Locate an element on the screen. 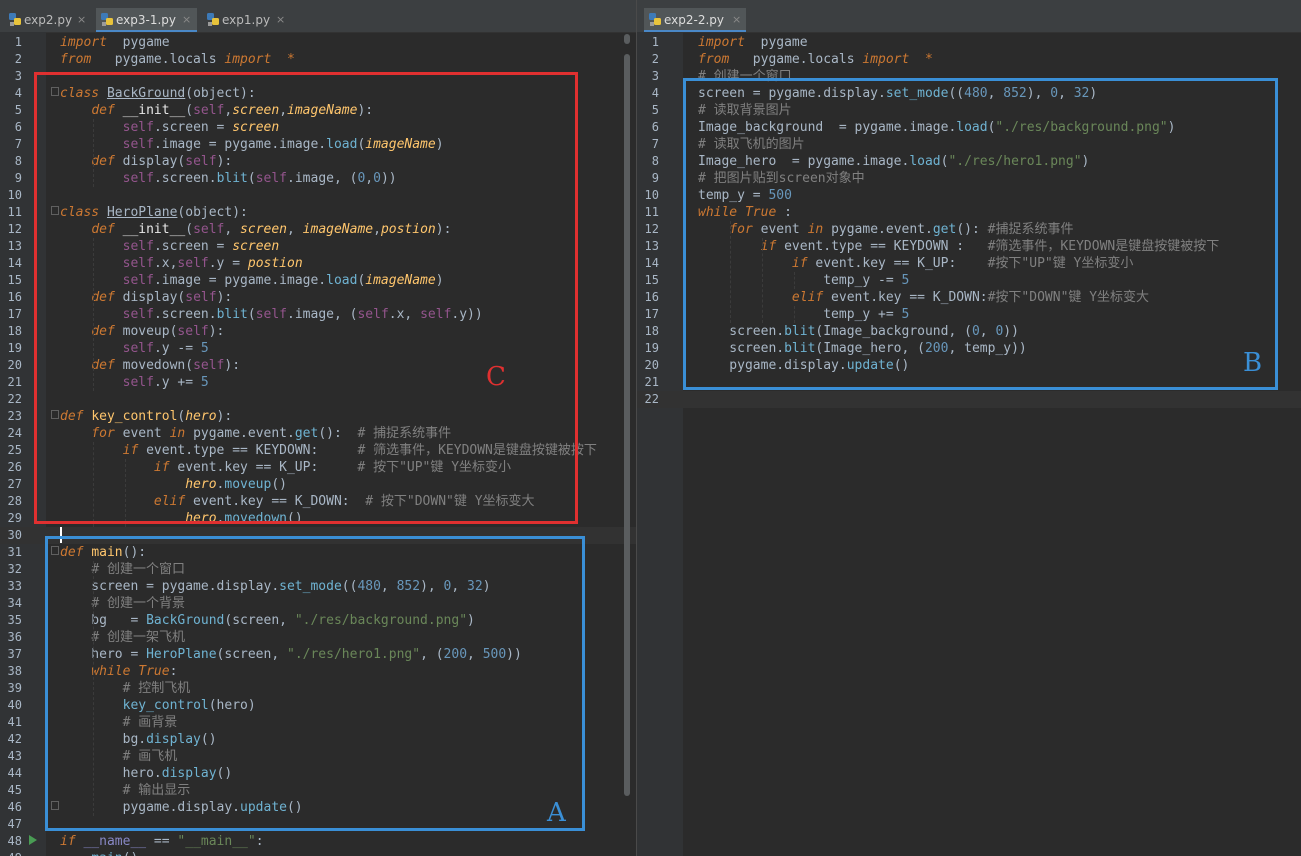 This screenshot has height=856, width=1301. tab-exp2-2: exp2-2.py × is located at coordinates (695, 20).